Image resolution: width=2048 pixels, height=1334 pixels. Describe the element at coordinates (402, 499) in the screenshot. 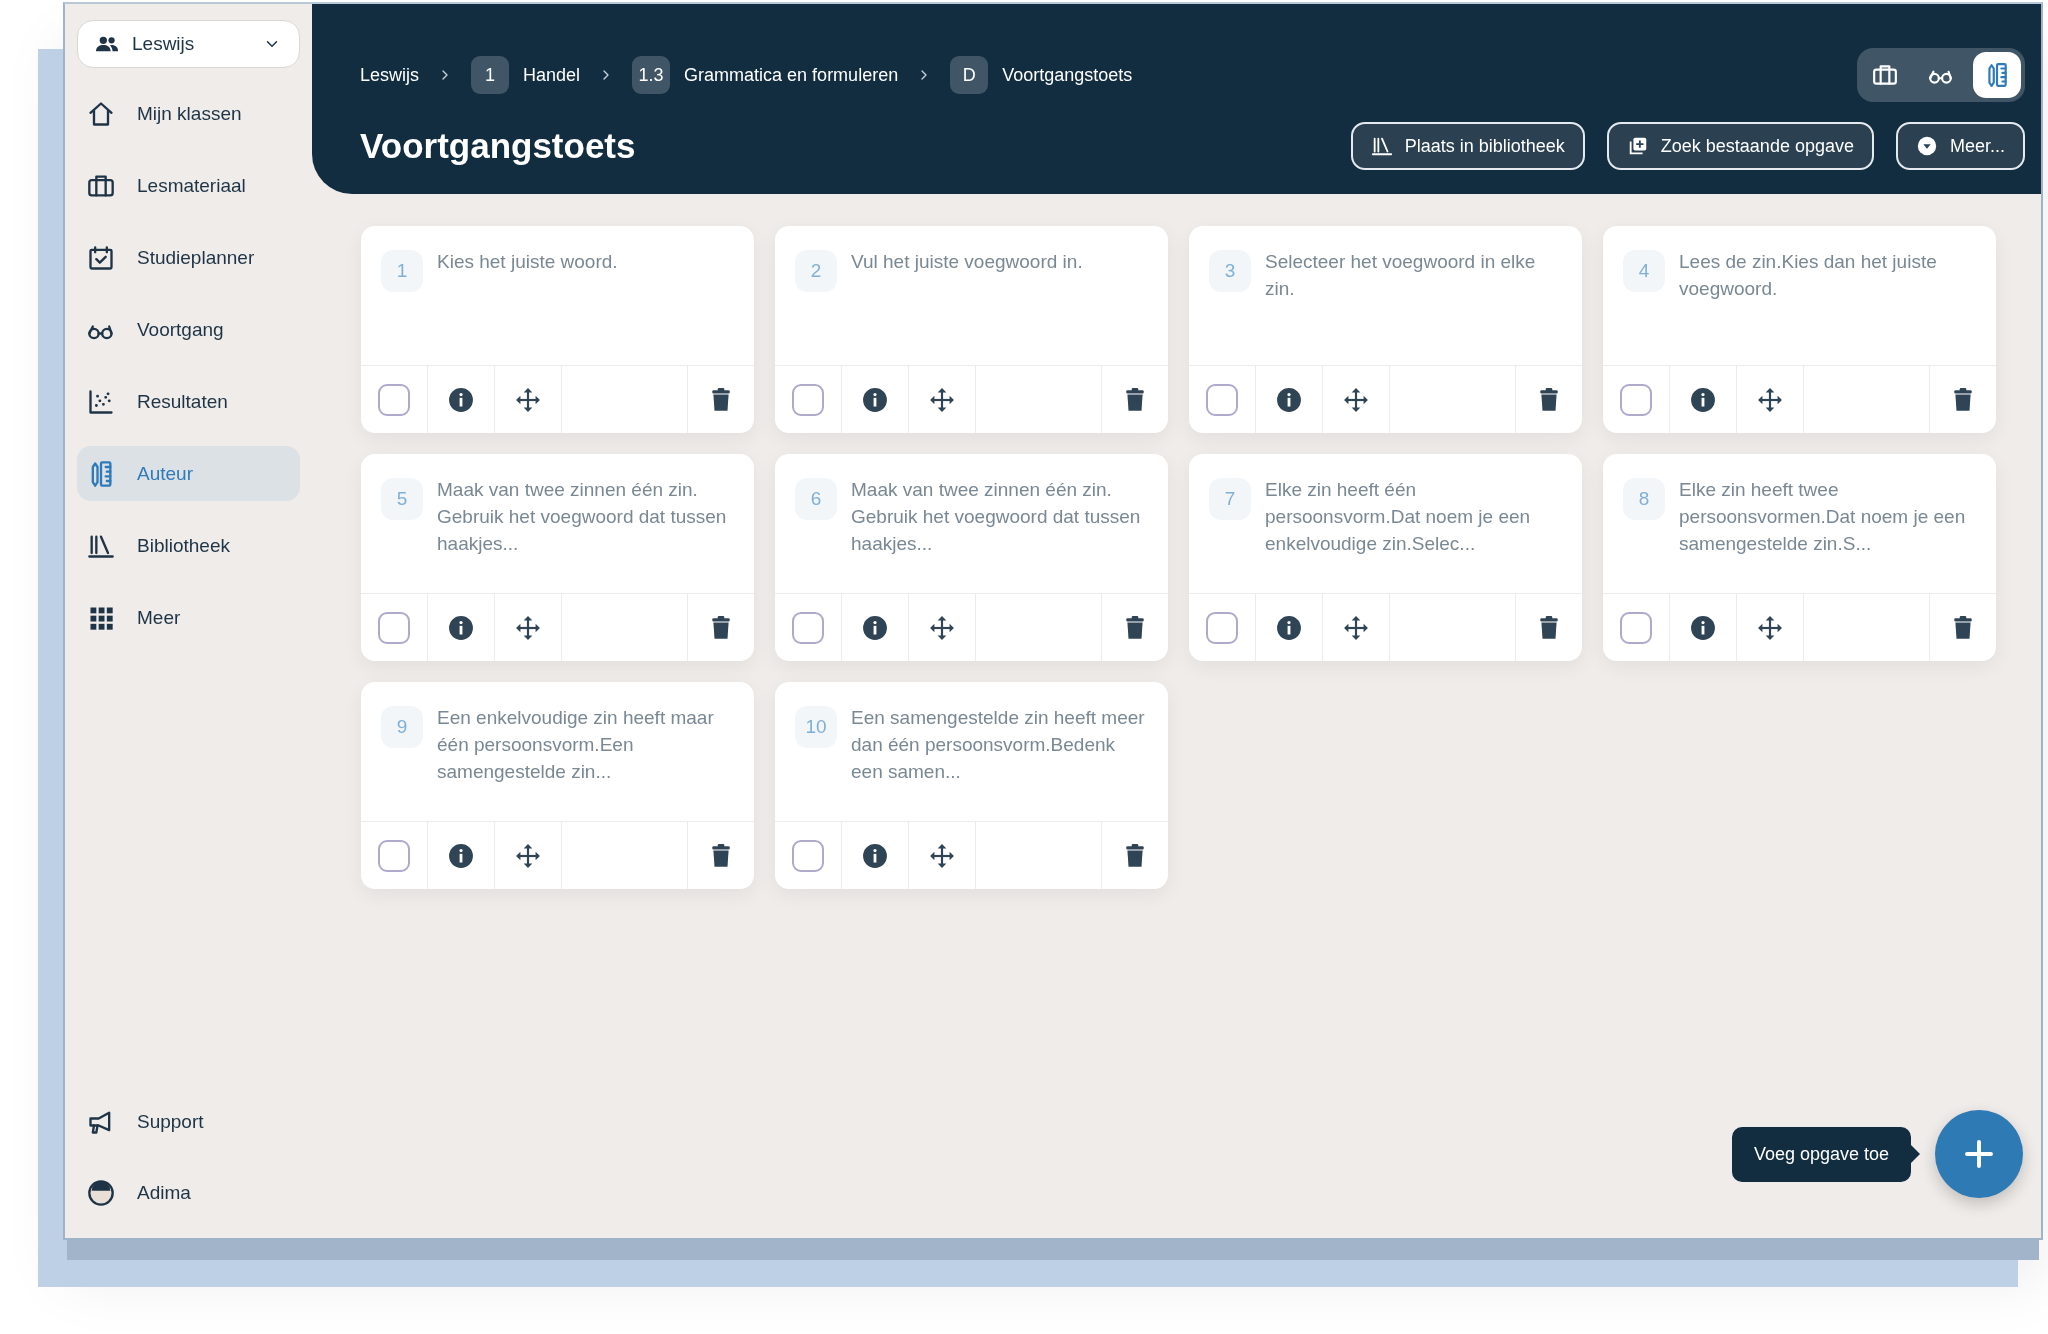

I see `question-number: 5` at that location.